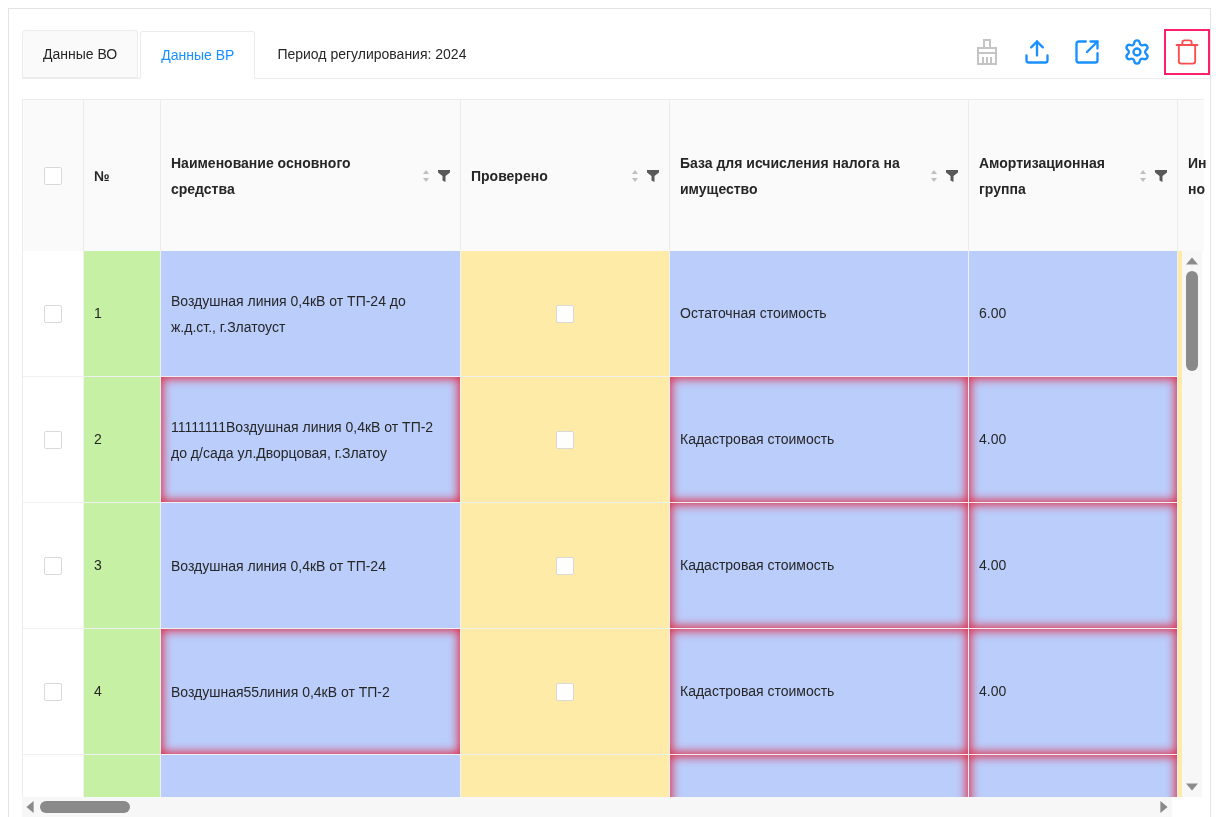 This screenshot has width=1219, height=817. I want to click on name-cell: Воздушная линия 0,4кВ от ТП-24, so click(311, 566).